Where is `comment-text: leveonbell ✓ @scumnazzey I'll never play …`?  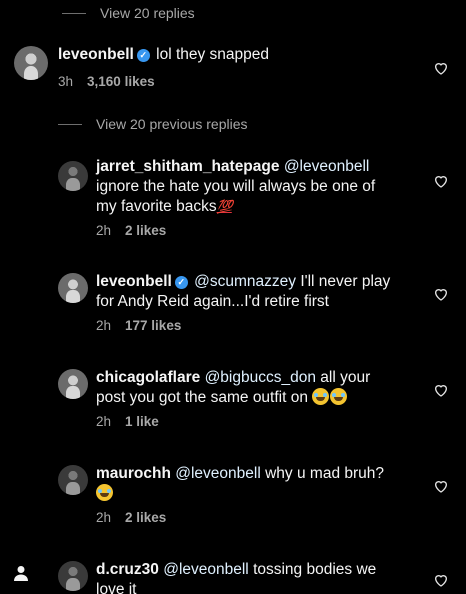 comment-text: leveonbell ✓ @scumnazzey I'll never play … is located at coordinates (243, 292).